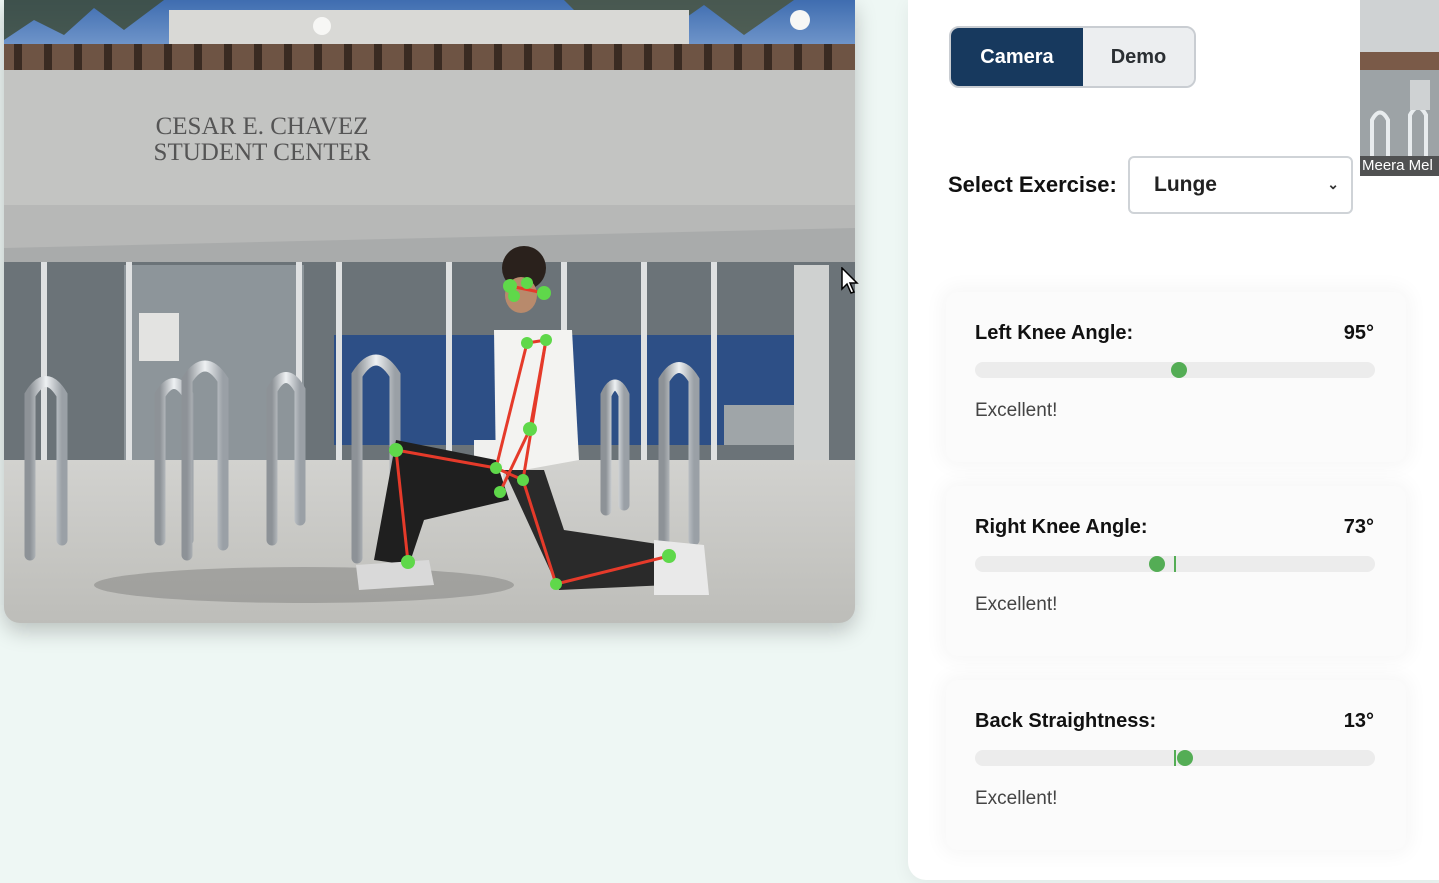 The image size is (1439, 883). I want to click on metric-name: Right Knee Angle:, so click(1061, 527).